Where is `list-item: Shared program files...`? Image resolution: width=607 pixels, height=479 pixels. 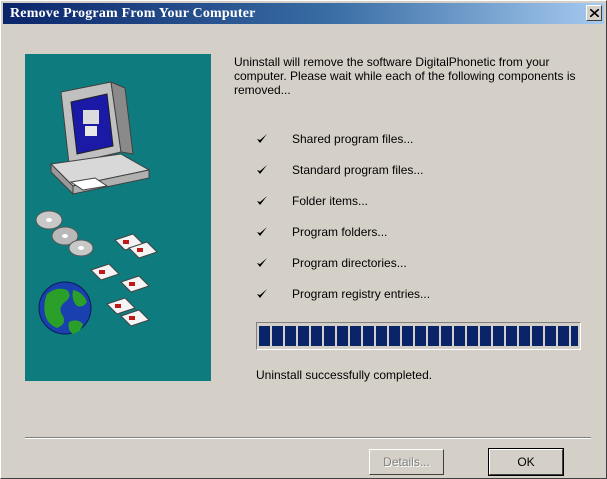
list-item: Shared program files... is located at coordinates (386, 140).